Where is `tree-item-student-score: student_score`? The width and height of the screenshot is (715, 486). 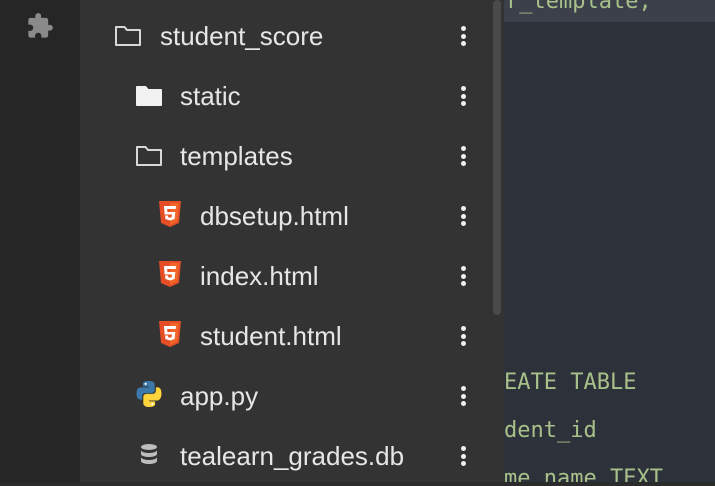 tree-item-student-score: student_score is located at coordinates (285, 36).